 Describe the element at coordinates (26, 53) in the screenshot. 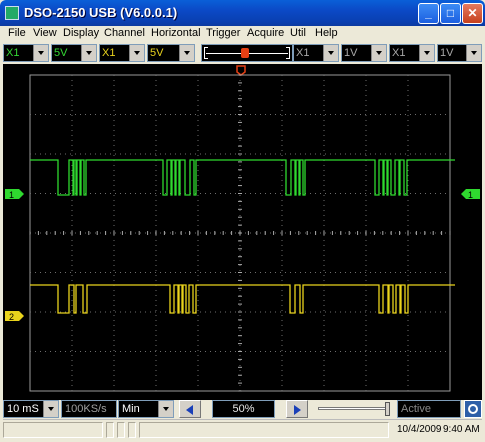

I see `ch1-probe-select: X1` at that location.